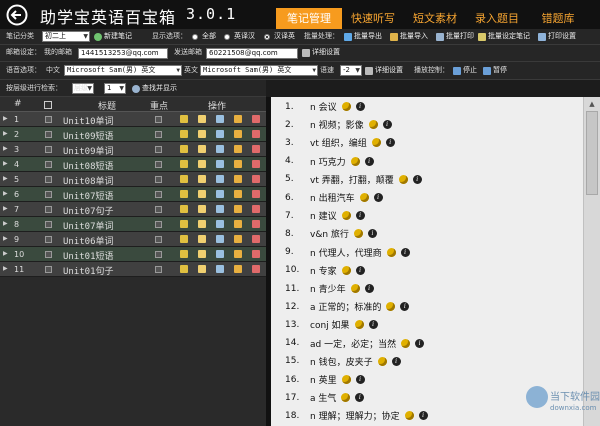 The width and height of the screenshot is (600, 426). I want to click on new-note-button: 新建笔记, so click(113, 36).